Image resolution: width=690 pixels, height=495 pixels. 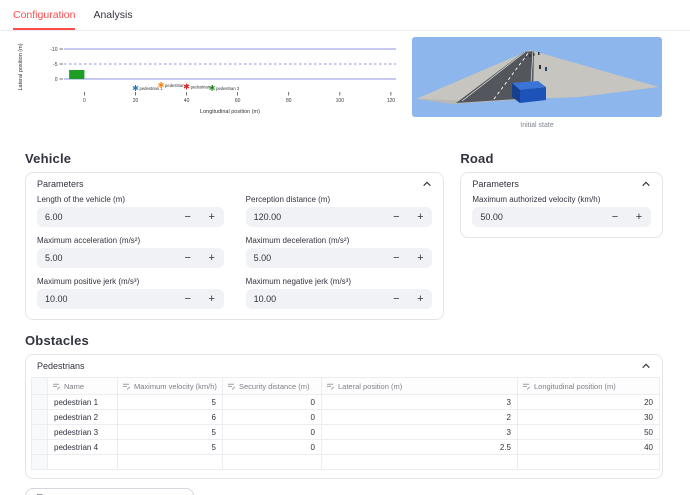 I want to click on svg-text: 0, so click(x=84, y=101).